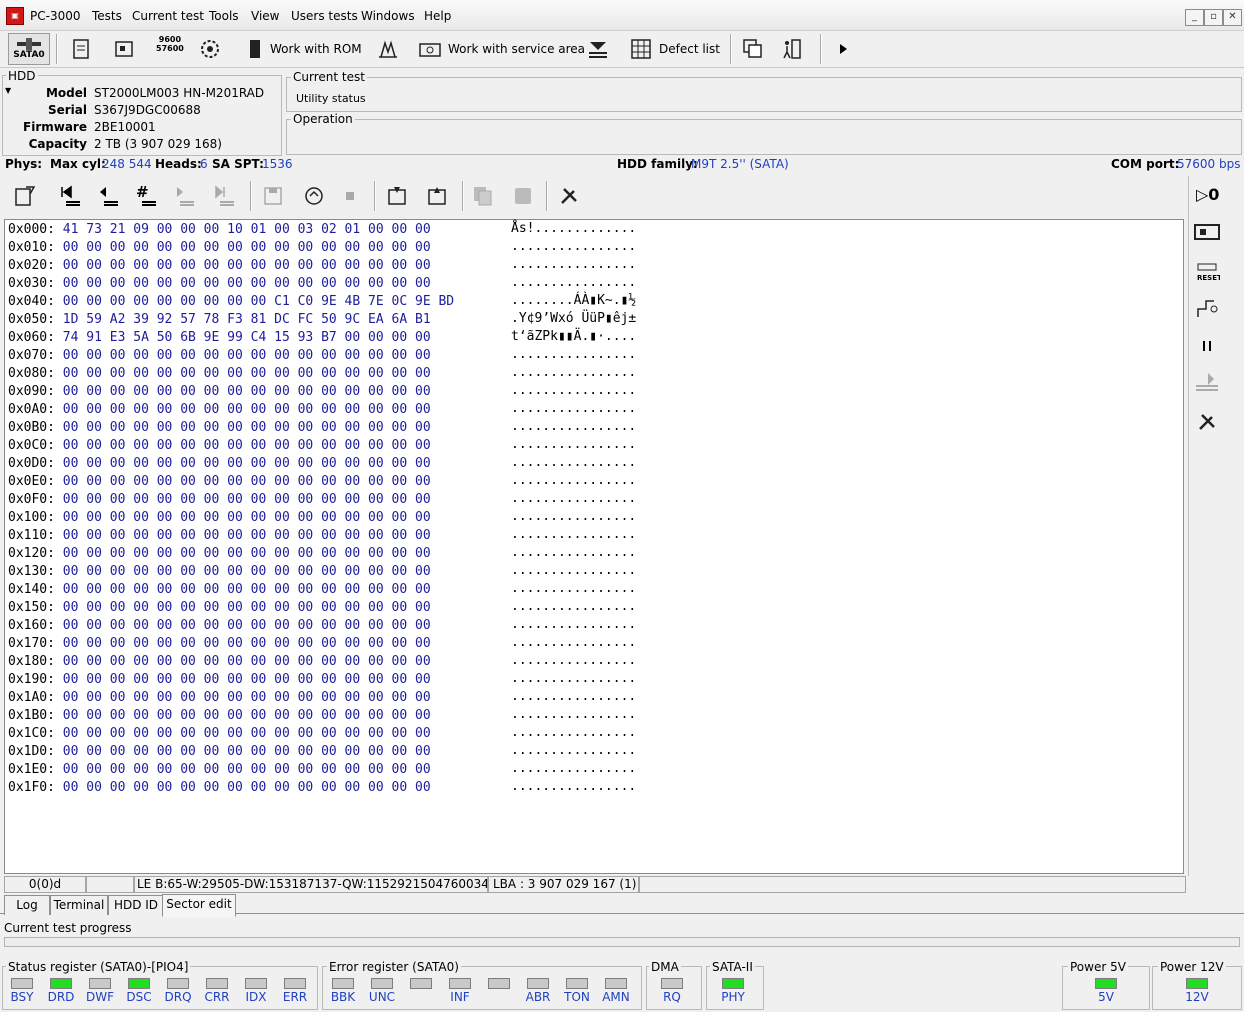  I want to click on menu-current-test: Current test, so click(168, 16).